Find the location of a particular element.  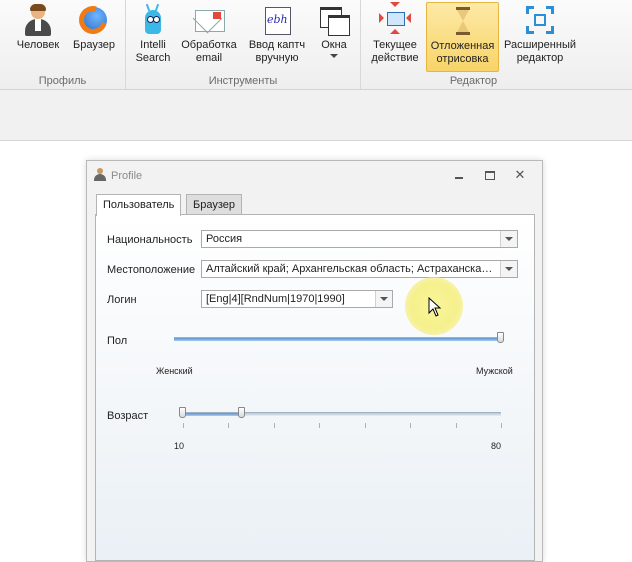

captcha-icon-text: ebh is located at coordinates (277, 19).